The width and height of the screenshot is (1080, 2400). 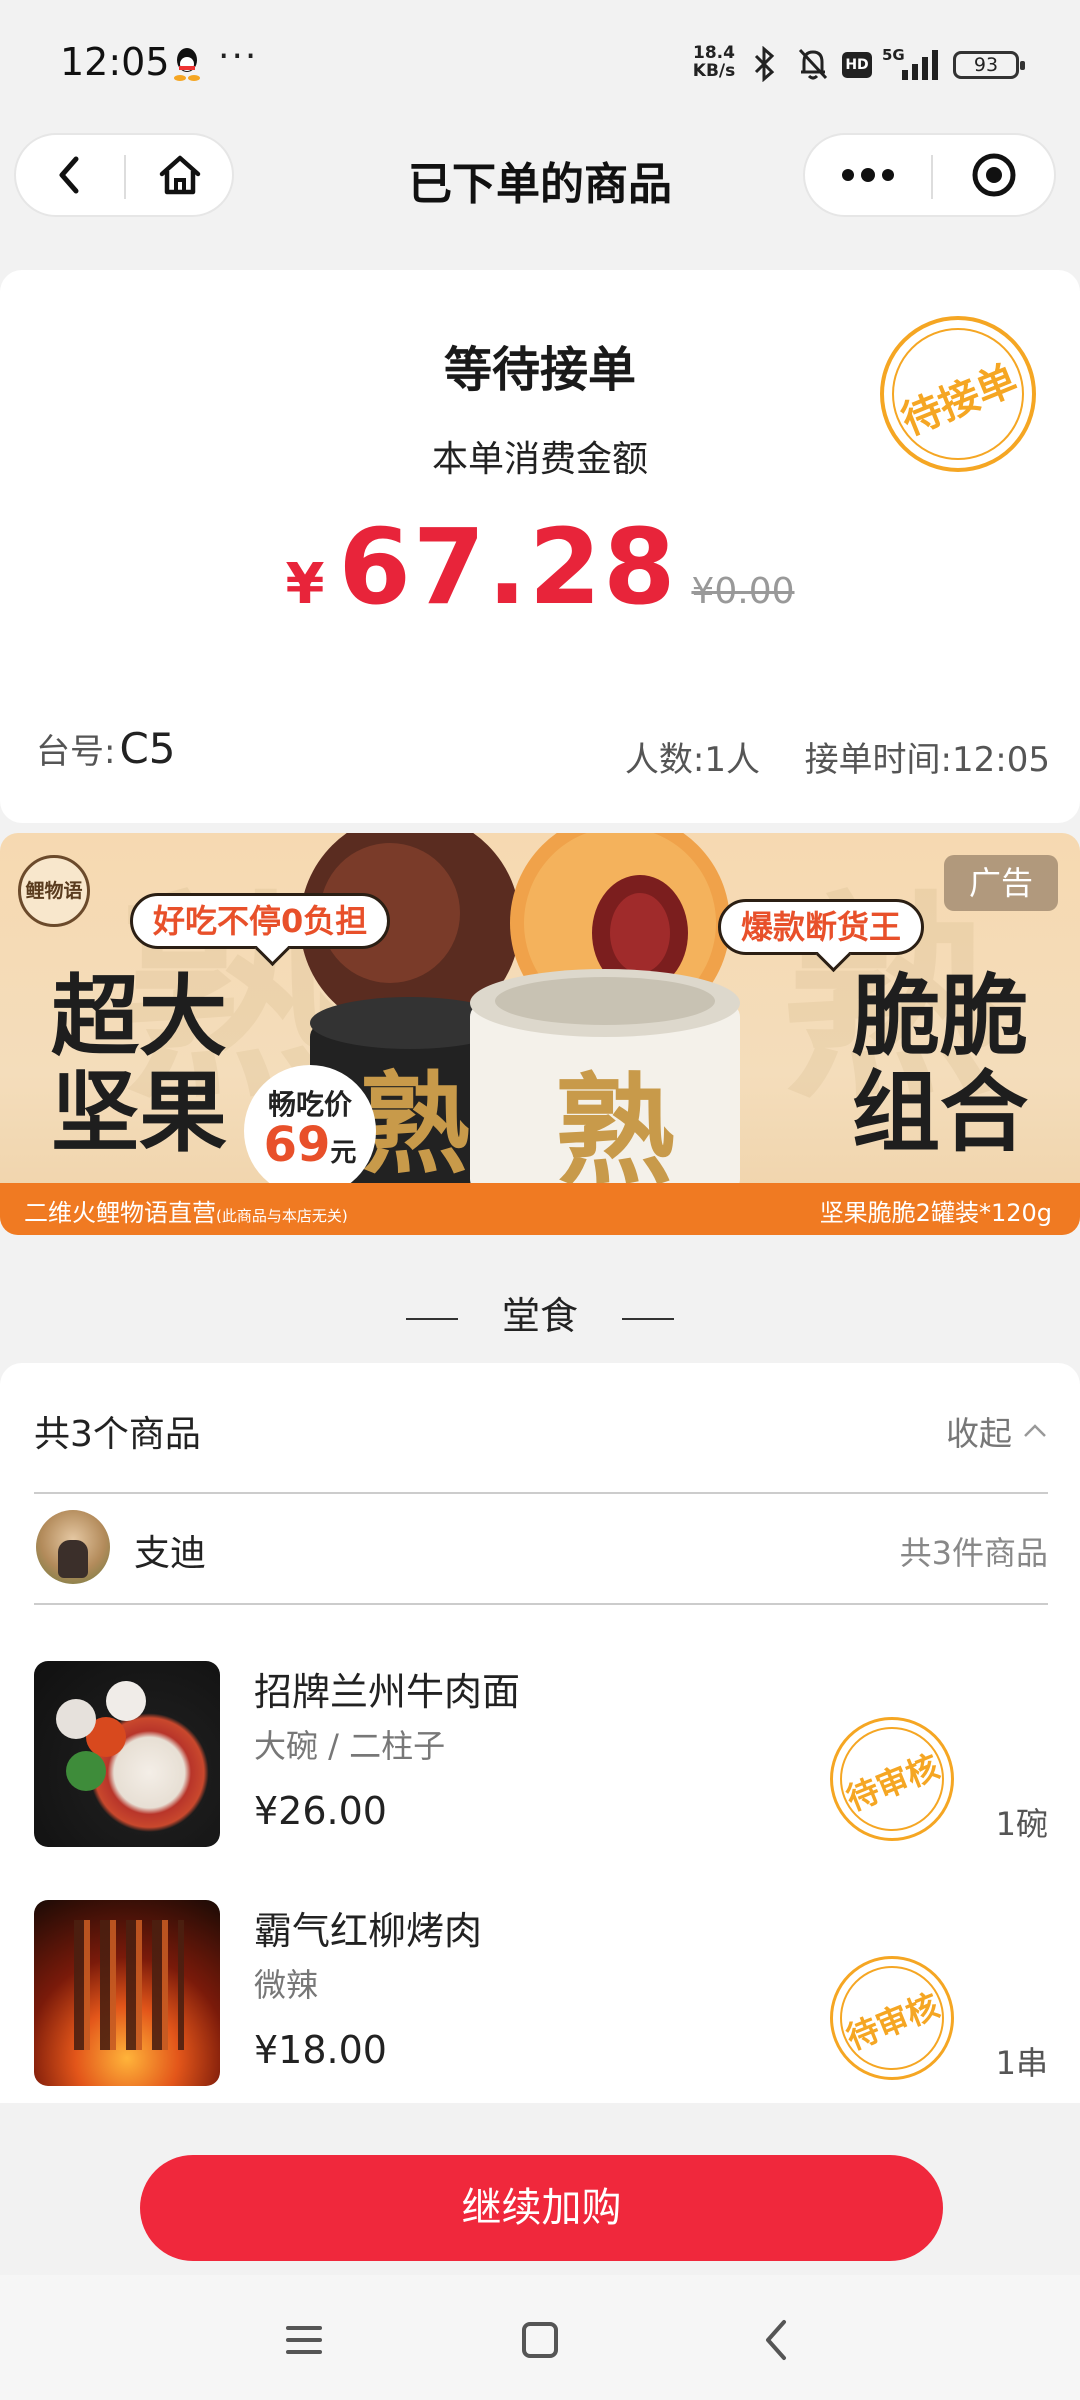 What do you see at coordinates (320, 2050) in the screenshot?
I see `item-price: ¥18.00` at bounding box center [320, 2050].